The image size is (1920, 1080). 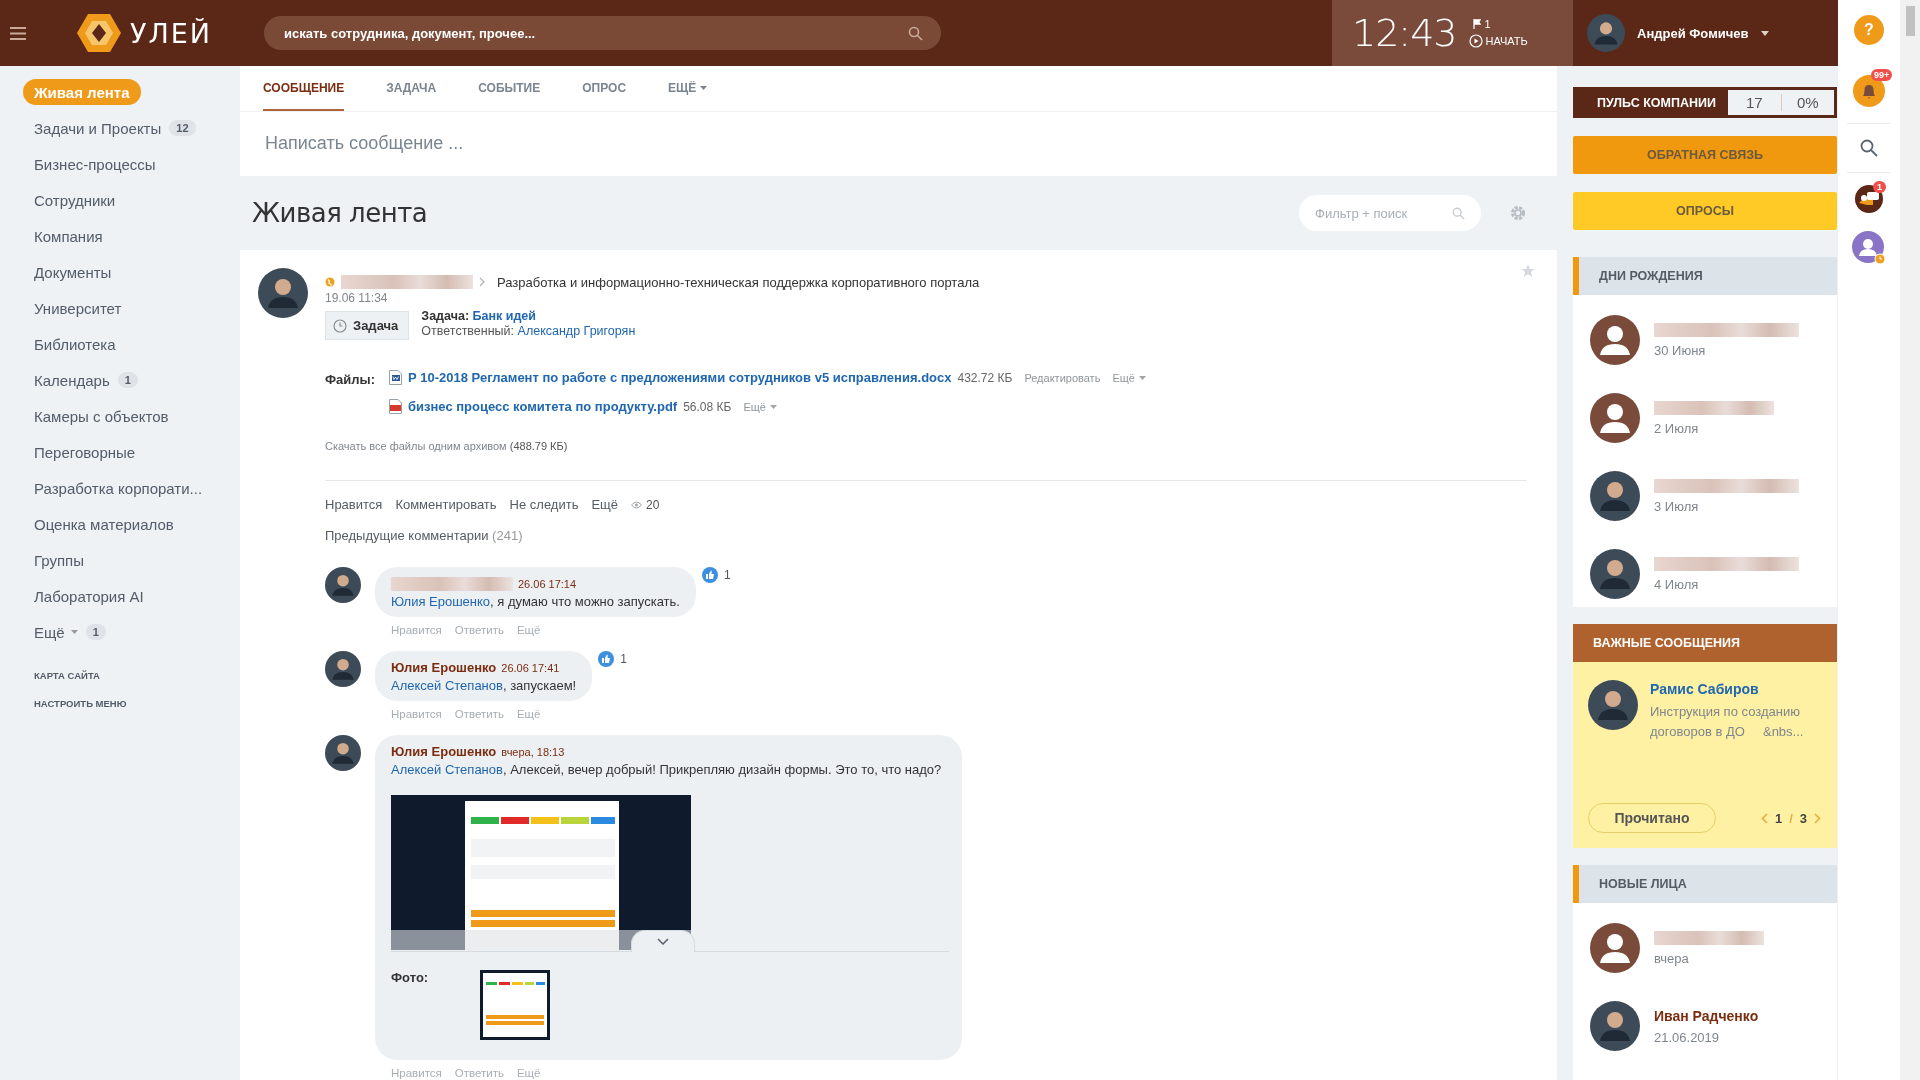 I want to click on sidebar-item: Переговорные, so click(x=120, y=452).